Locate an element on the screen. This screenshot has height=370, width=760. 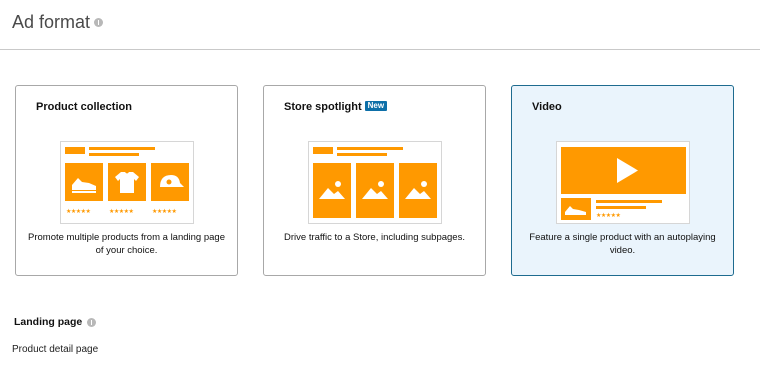
page-header: Ad format is located at coordinates (380, 25).